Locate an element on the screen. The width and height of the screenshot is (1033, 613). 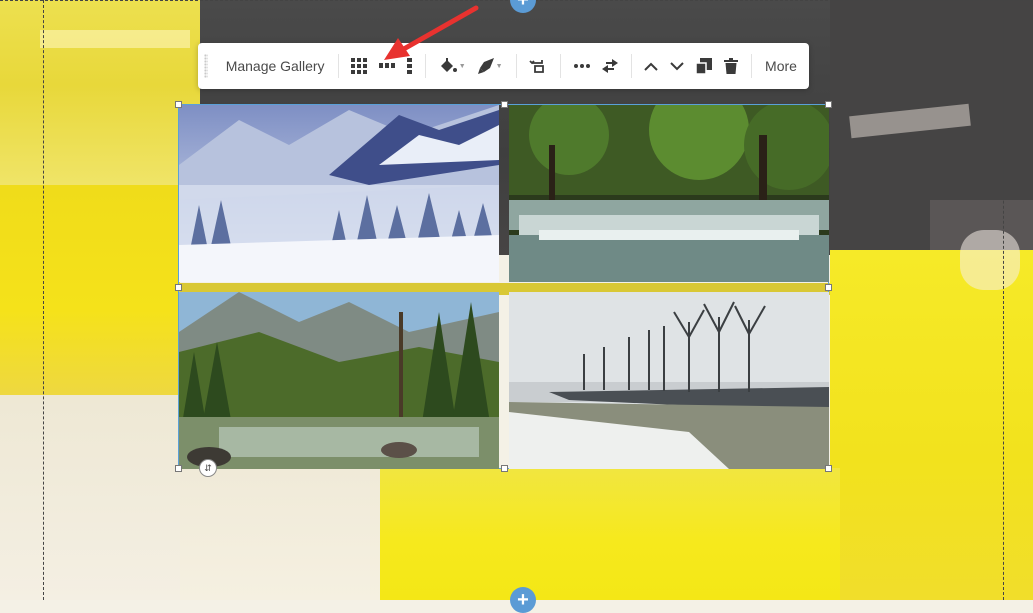
gallery-image-snowy-mountains is located at coordinates (339, 193).